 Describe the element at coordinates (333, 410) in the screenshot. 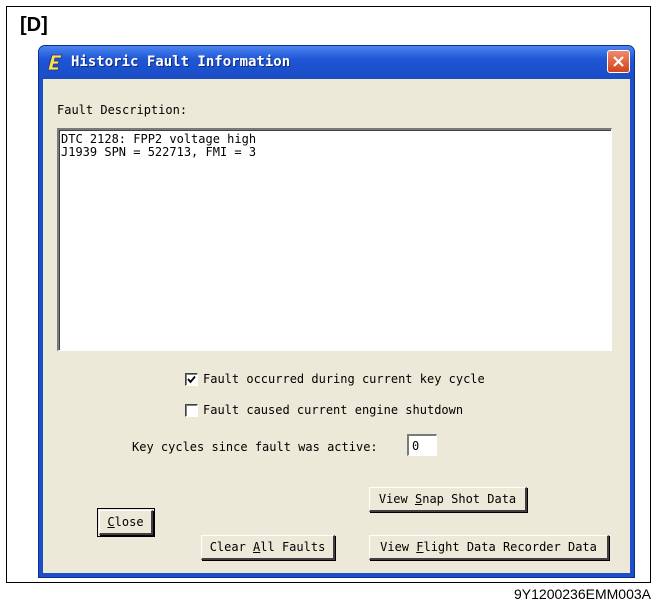

I see `engine-shutdown-label: Fault caused current engine shutdown` at that location.